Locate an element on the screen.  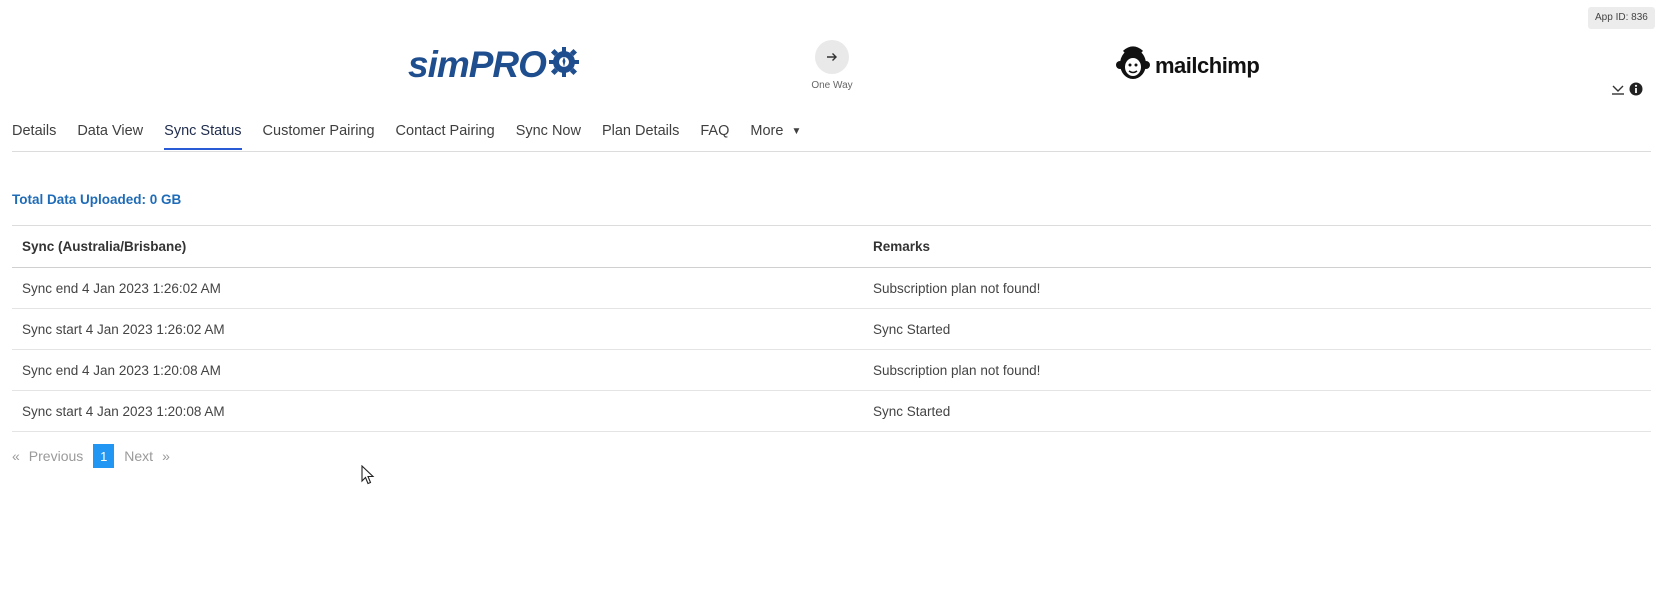
tab-faq: FAQ is located at coordinates (714, 133).